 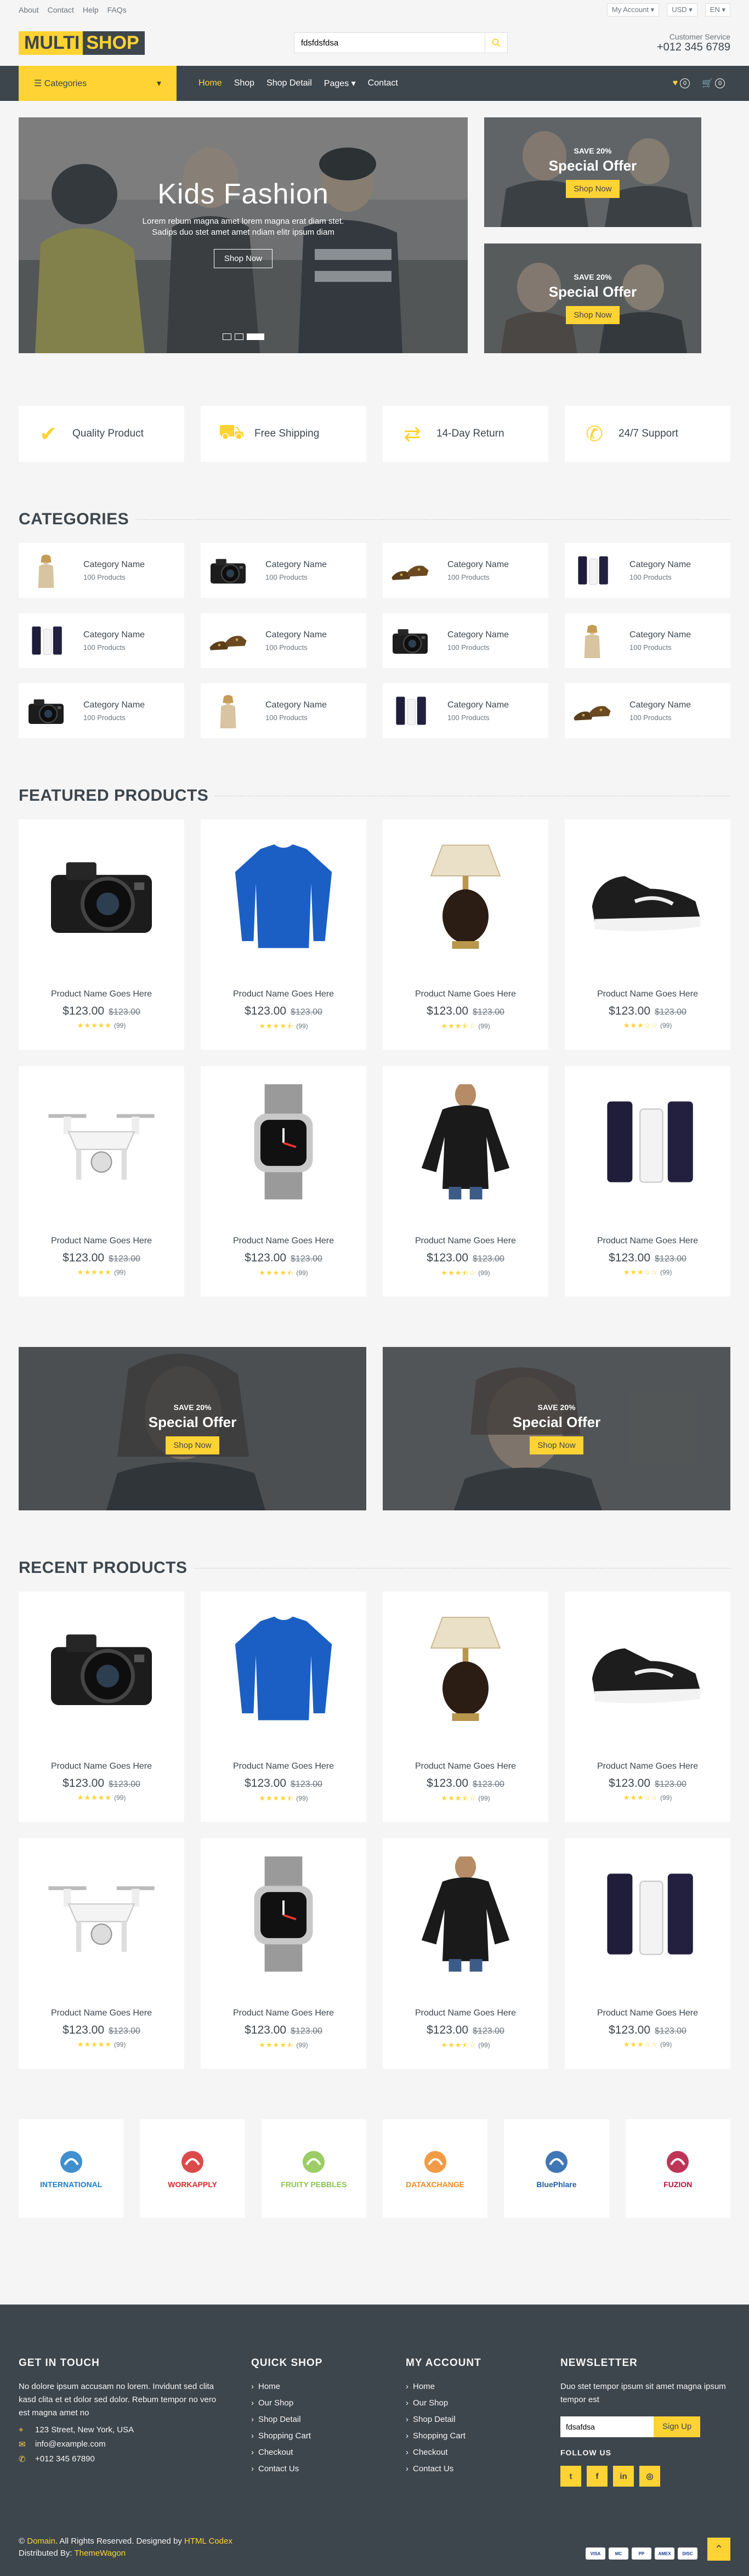 What do you see at coordinates (244, 83) in the screenshot?
I see `nav-shop: Shop` at bounding box center [244, 83].